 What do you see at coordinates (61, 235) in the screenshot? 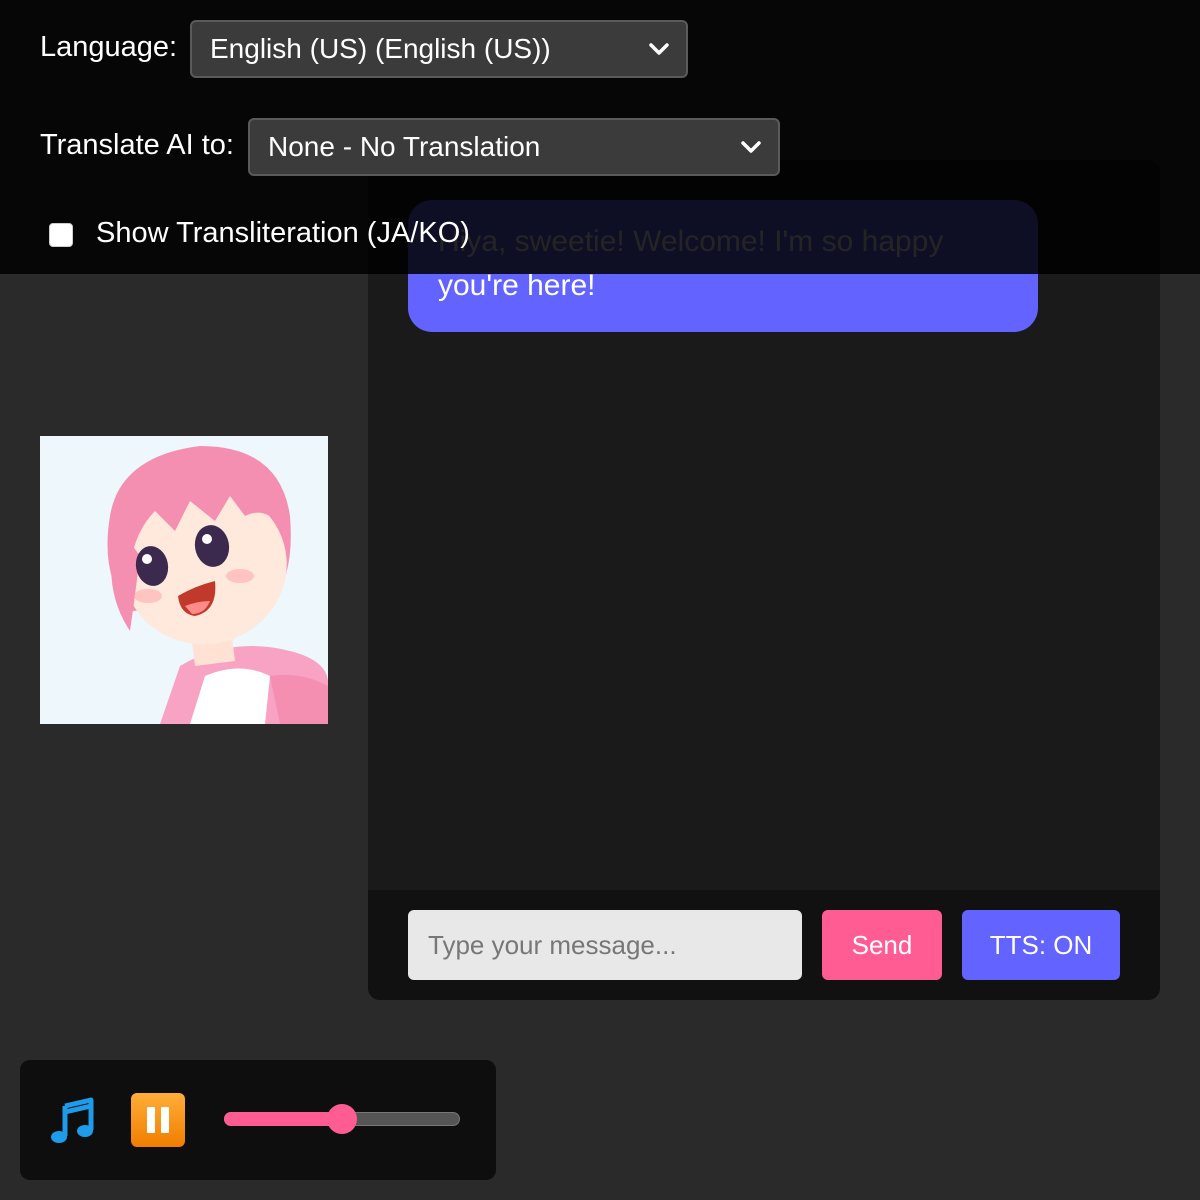
I see `transliteration-checkbox` at bounding box center [61, 235].